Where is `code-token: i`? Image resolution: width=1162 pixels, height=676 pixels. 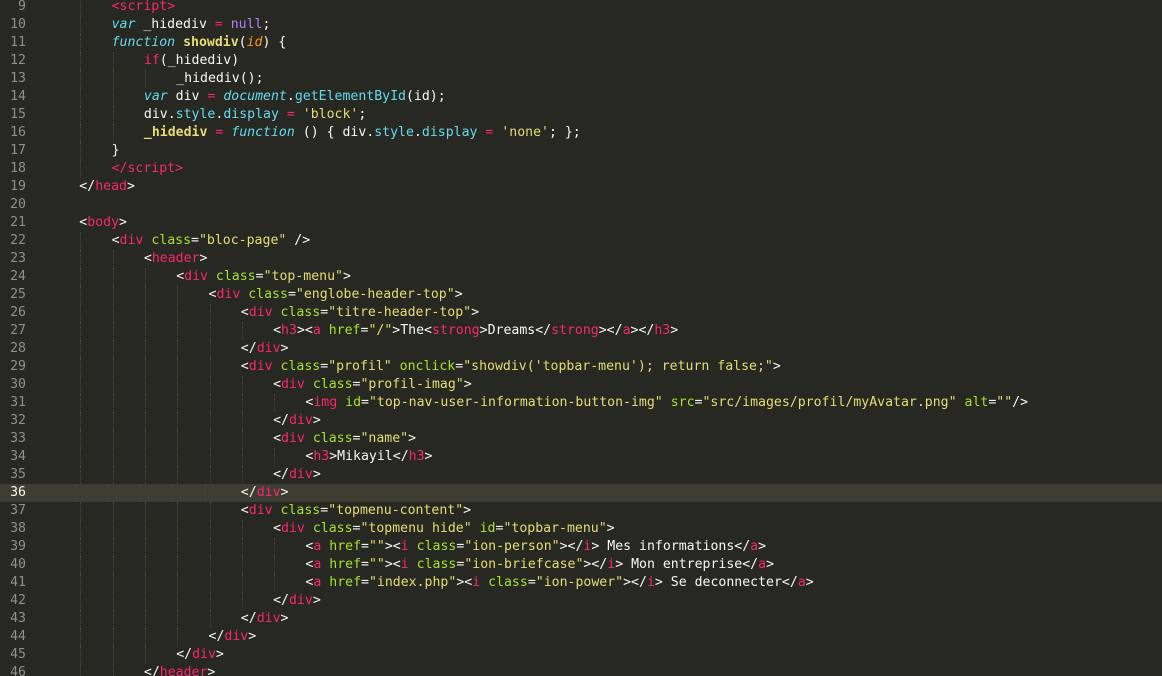 code-token: i is located at coordinates (611, 564).